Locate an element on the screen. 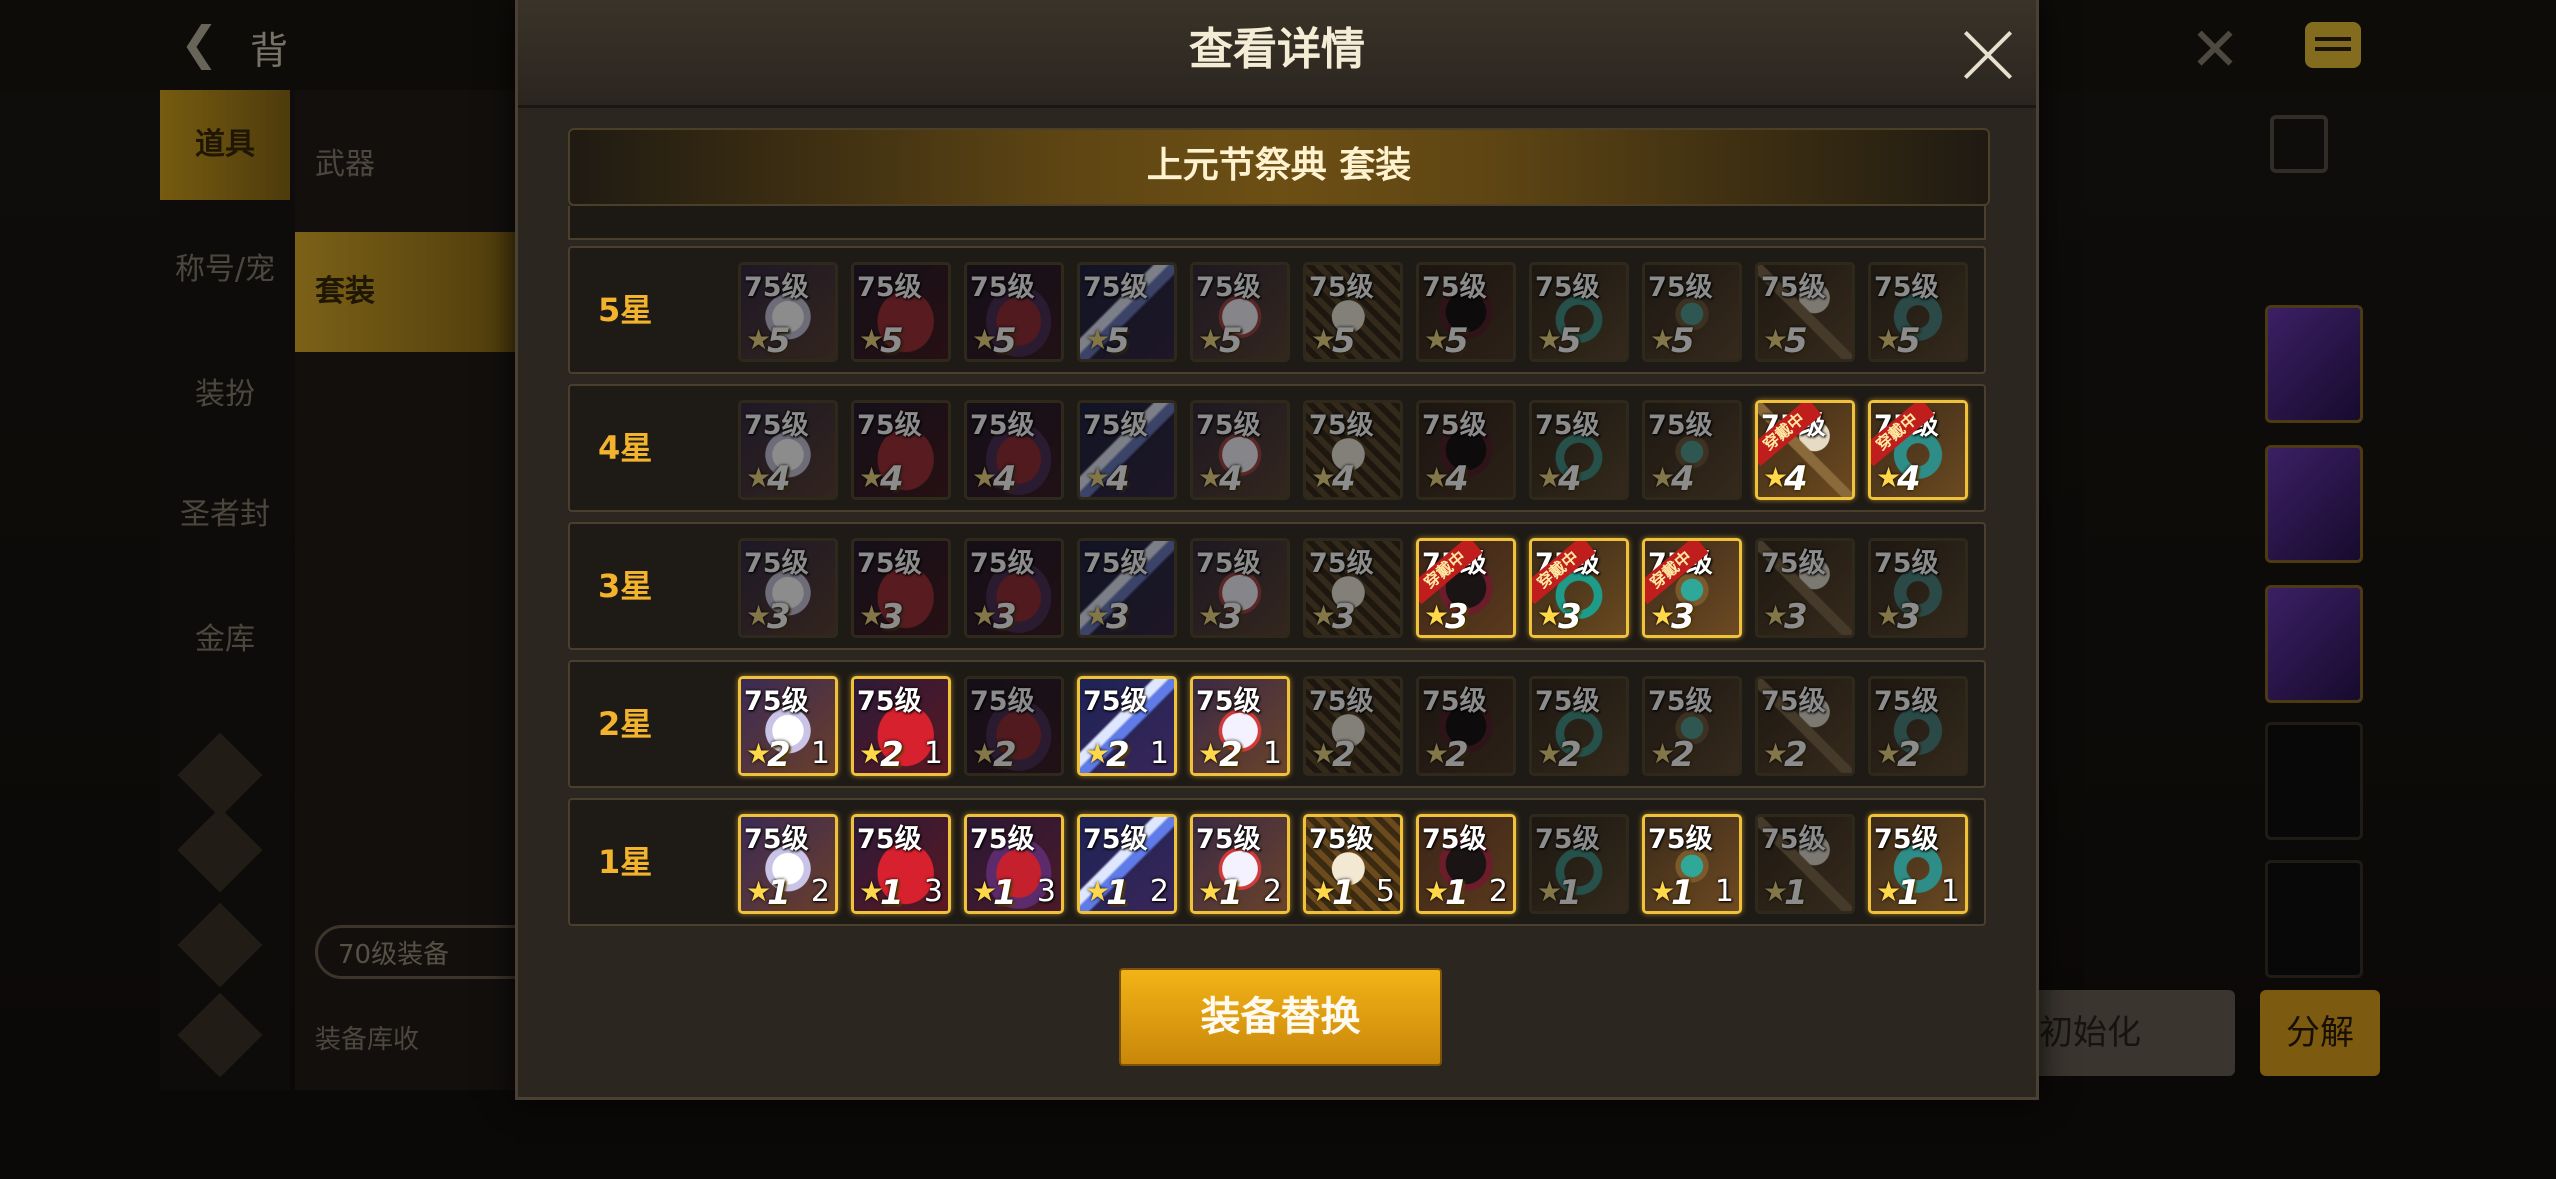 The height and width of the screenshot is (1179, 2556). equipment-slot: 75级 ★ 1 5 is located at coordinates (1353, 864).